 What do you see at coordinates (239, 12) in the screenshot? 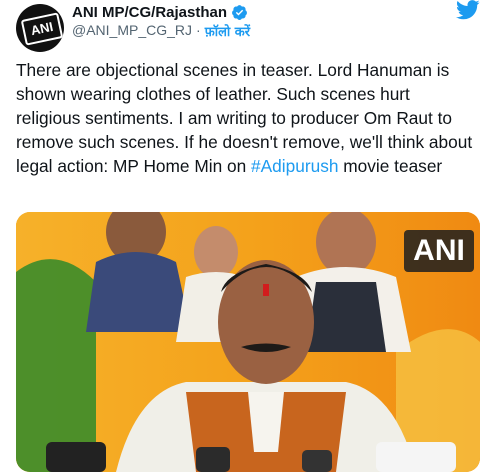
I see `verified-badge-icon` at bounding box center [239, 12].